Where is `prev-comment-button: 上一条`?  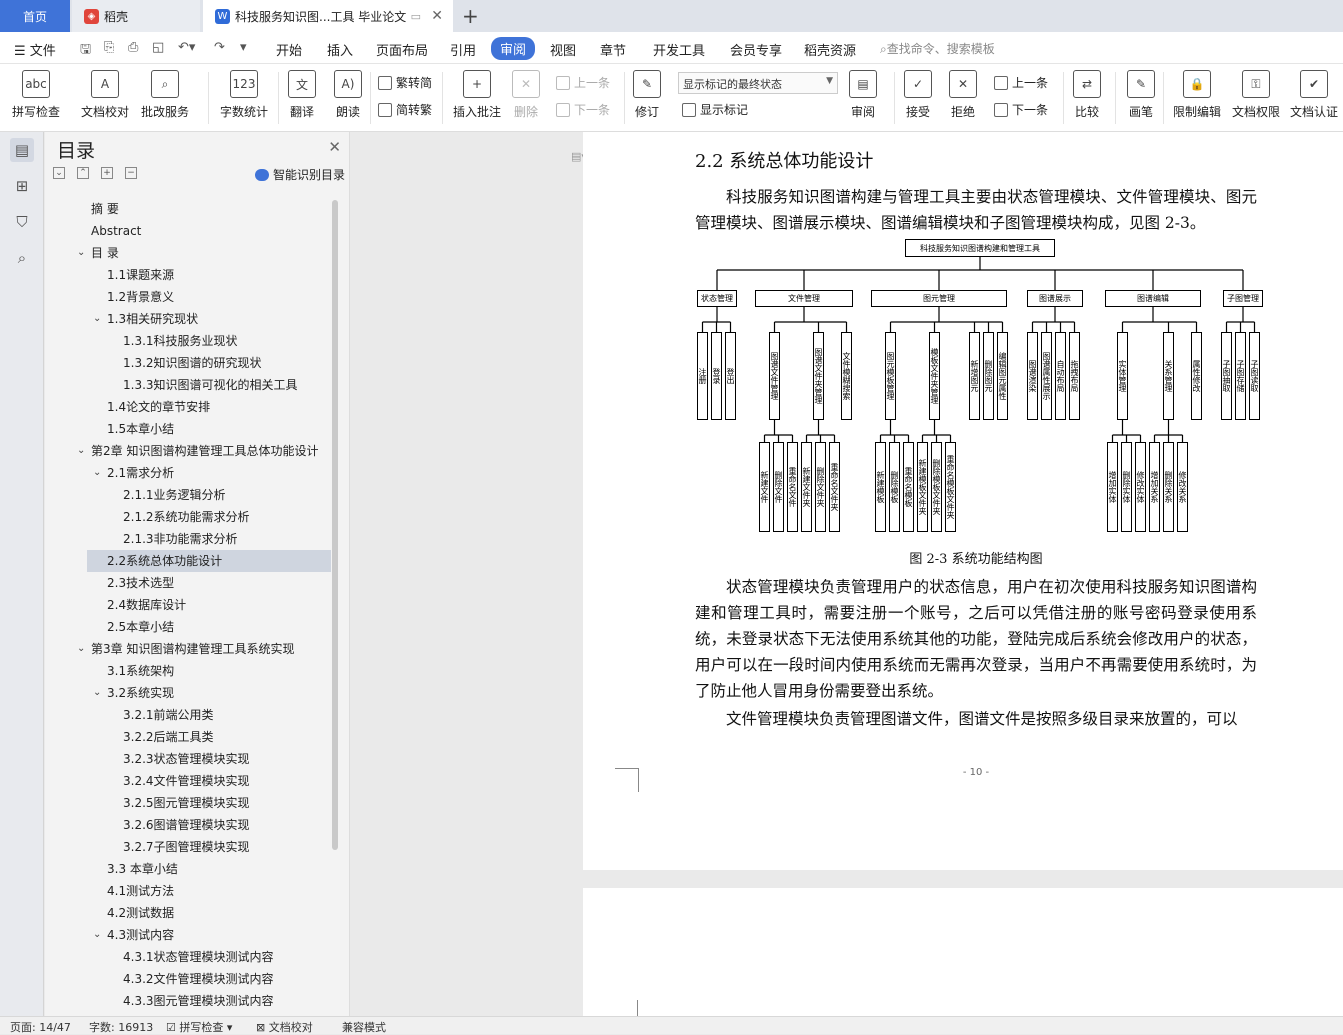
prev-comment-button: 上一条 is located at coordinates (583, 82).